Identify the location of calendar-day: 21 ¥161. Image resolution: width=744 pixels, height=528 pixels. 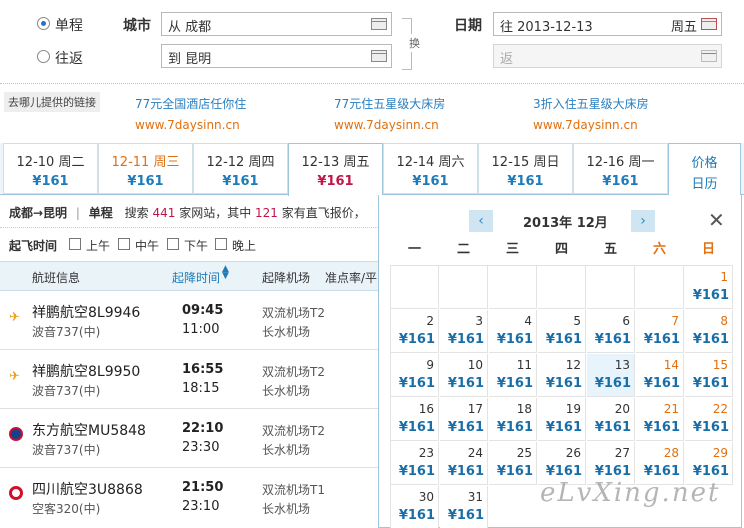
(660, 419).